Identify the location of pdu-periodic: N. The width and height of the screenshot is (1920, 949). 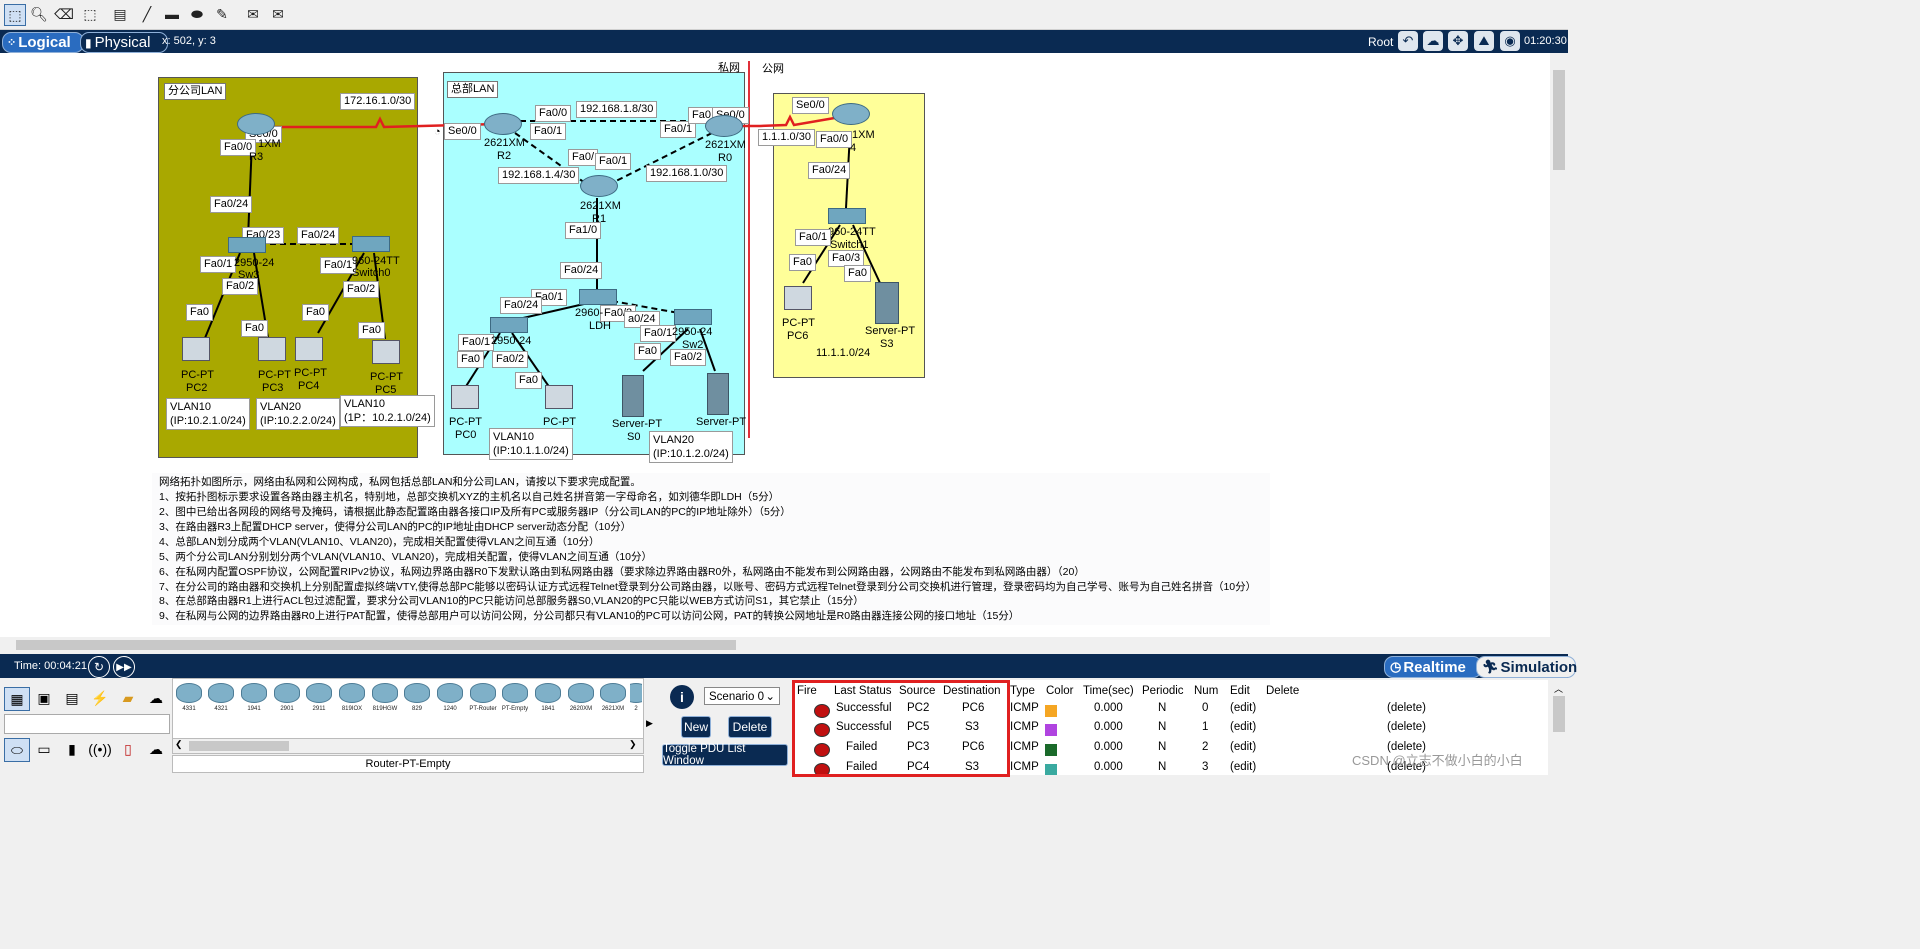
(1162, 708).